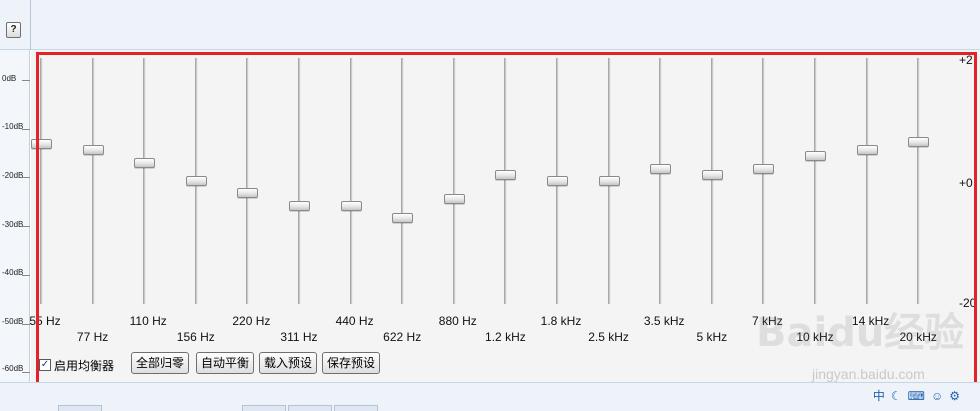 The height and width of the screenshot is (411, 980). What do you see at coordinates (84, 365) in the screenshot?
I see `enable-equalizer-label: 启用均衡器` at bounding box center [84, 365].